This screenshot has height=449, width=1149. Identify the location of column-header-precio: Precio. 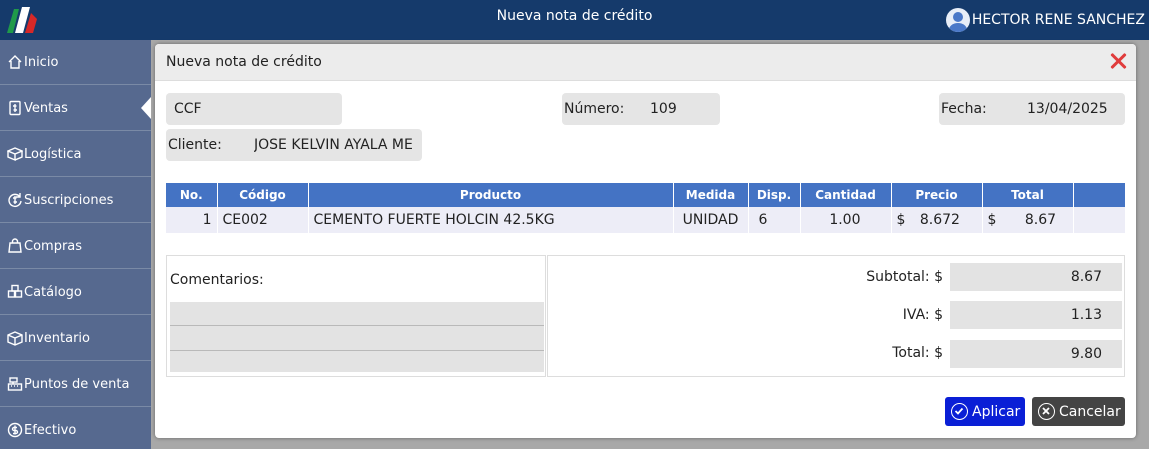
(937, 195).